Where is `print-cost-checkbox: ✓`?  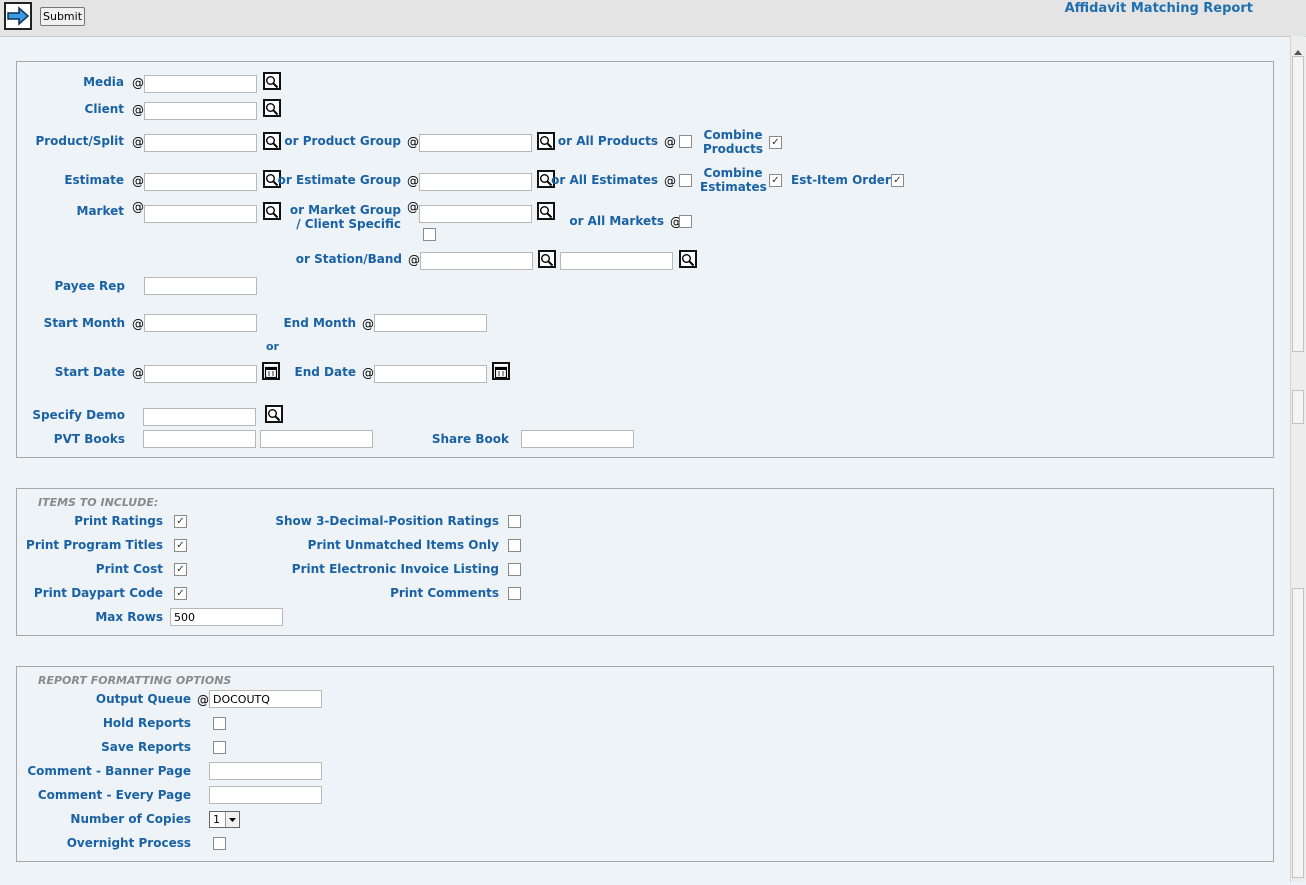
print-cost-checkbox: ✓ is located at coordinates (180, 569).